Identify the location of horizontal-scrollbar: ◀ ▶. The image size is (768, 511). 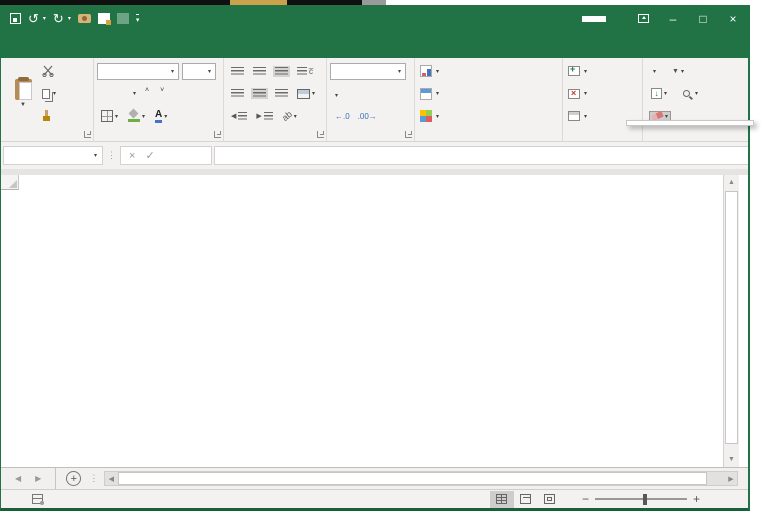
(421, 478).